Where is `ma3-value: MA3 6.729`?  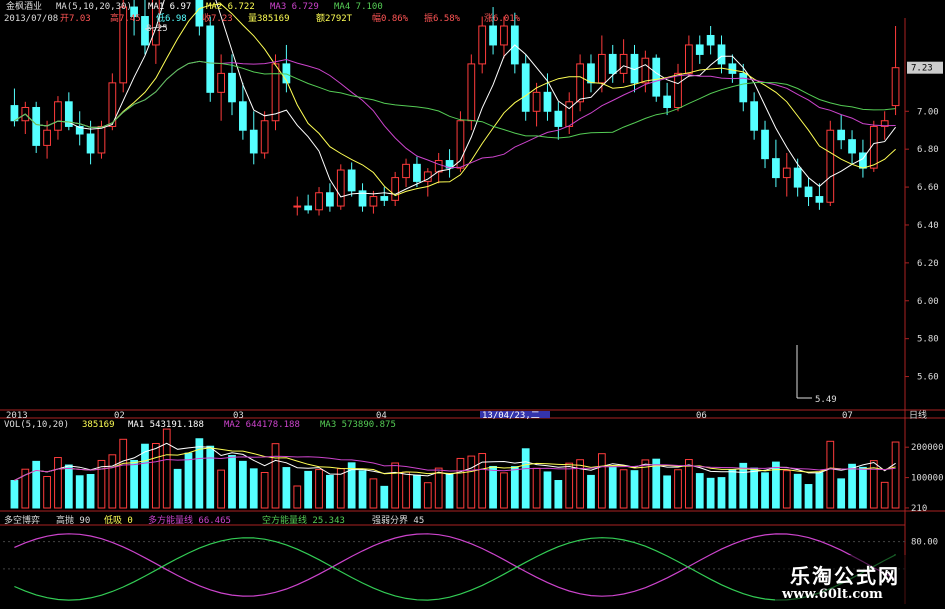 ma3-value: MA3 6.729 is located at coordinates (294, 7).